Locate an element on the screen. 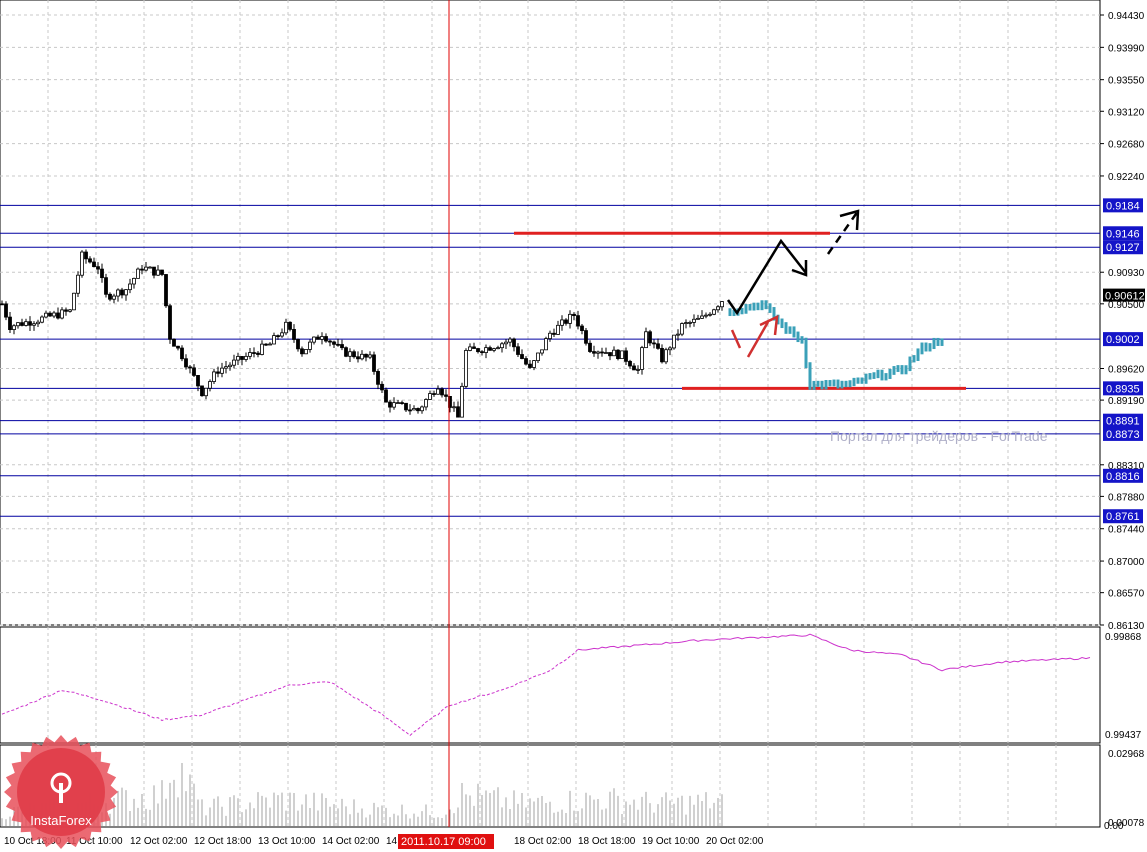  time-tick-label: 12 Oct 18:00 is located at coordinates (223, 841).